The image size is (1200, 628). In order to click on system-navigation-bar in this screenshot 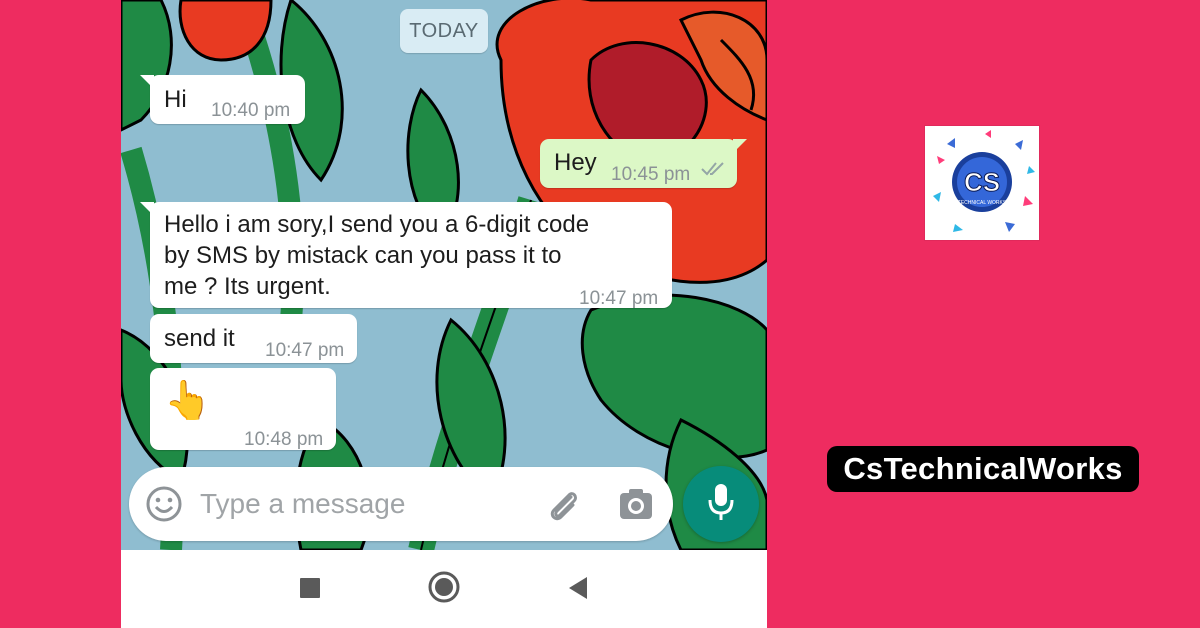, I will do `click(444, 589)`.